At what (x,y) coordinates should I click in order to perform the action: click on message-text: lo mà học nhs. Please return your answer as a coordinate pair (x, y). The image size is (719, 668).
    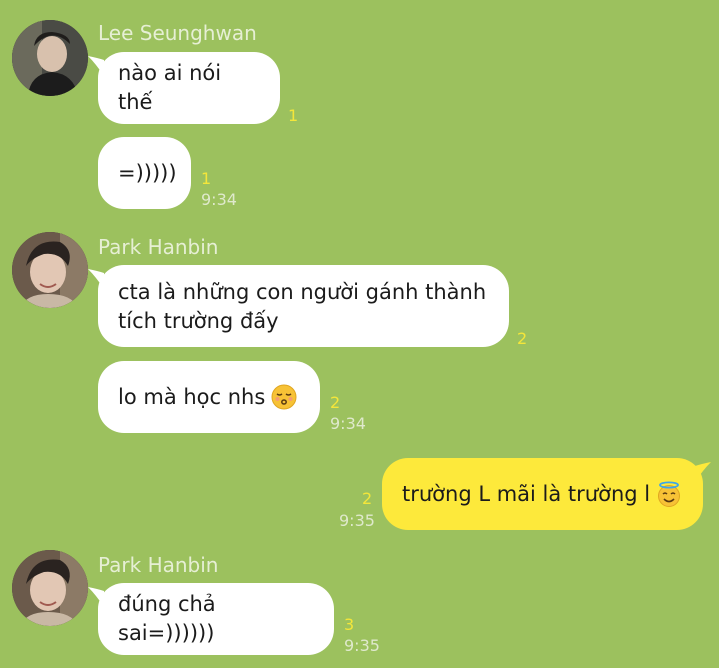
    Looking at the image, I should click on (192, 396).